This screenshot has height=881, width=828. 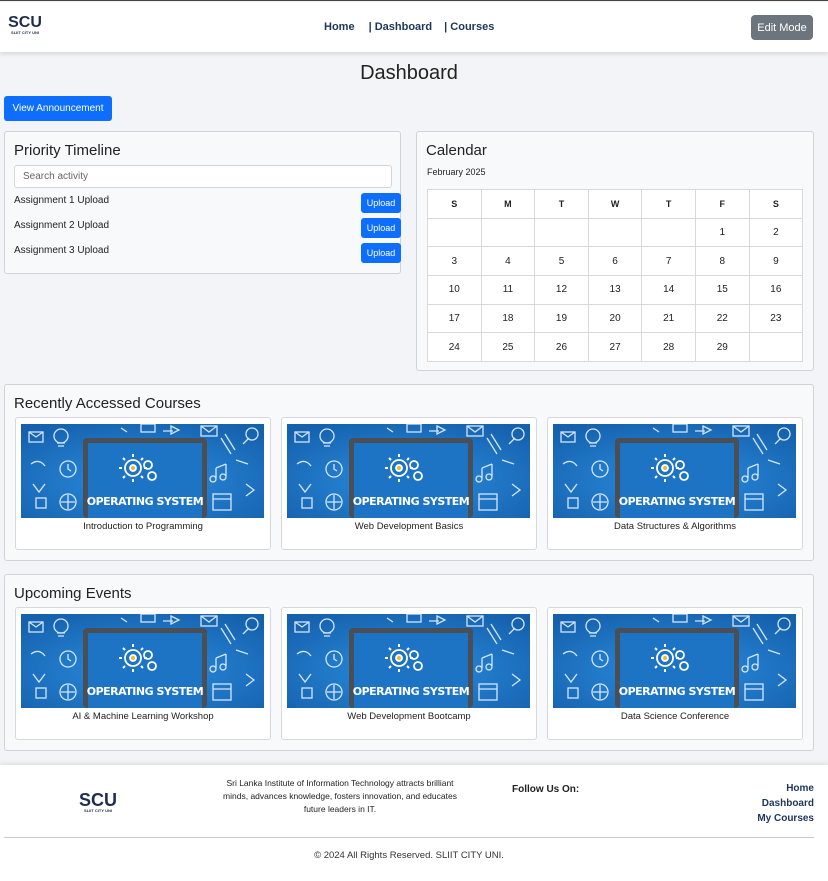 What do you see at coordinates (722, 232) in the screenshot?
I see `calendar-day-cell: 1` at bounding box center [722, 232].